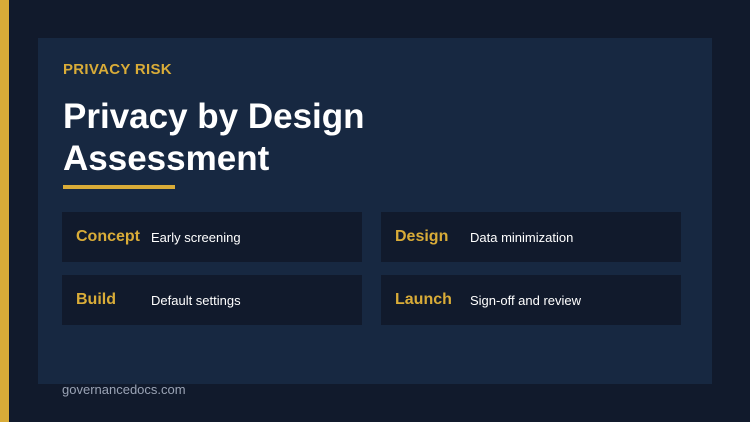 Image resolution: width=750 pixels, height=422 pixels. What do you see at coordinates (196, 300) in the screenshot?
I see `stage-description: Default settings` at bounding box center [196, 300].